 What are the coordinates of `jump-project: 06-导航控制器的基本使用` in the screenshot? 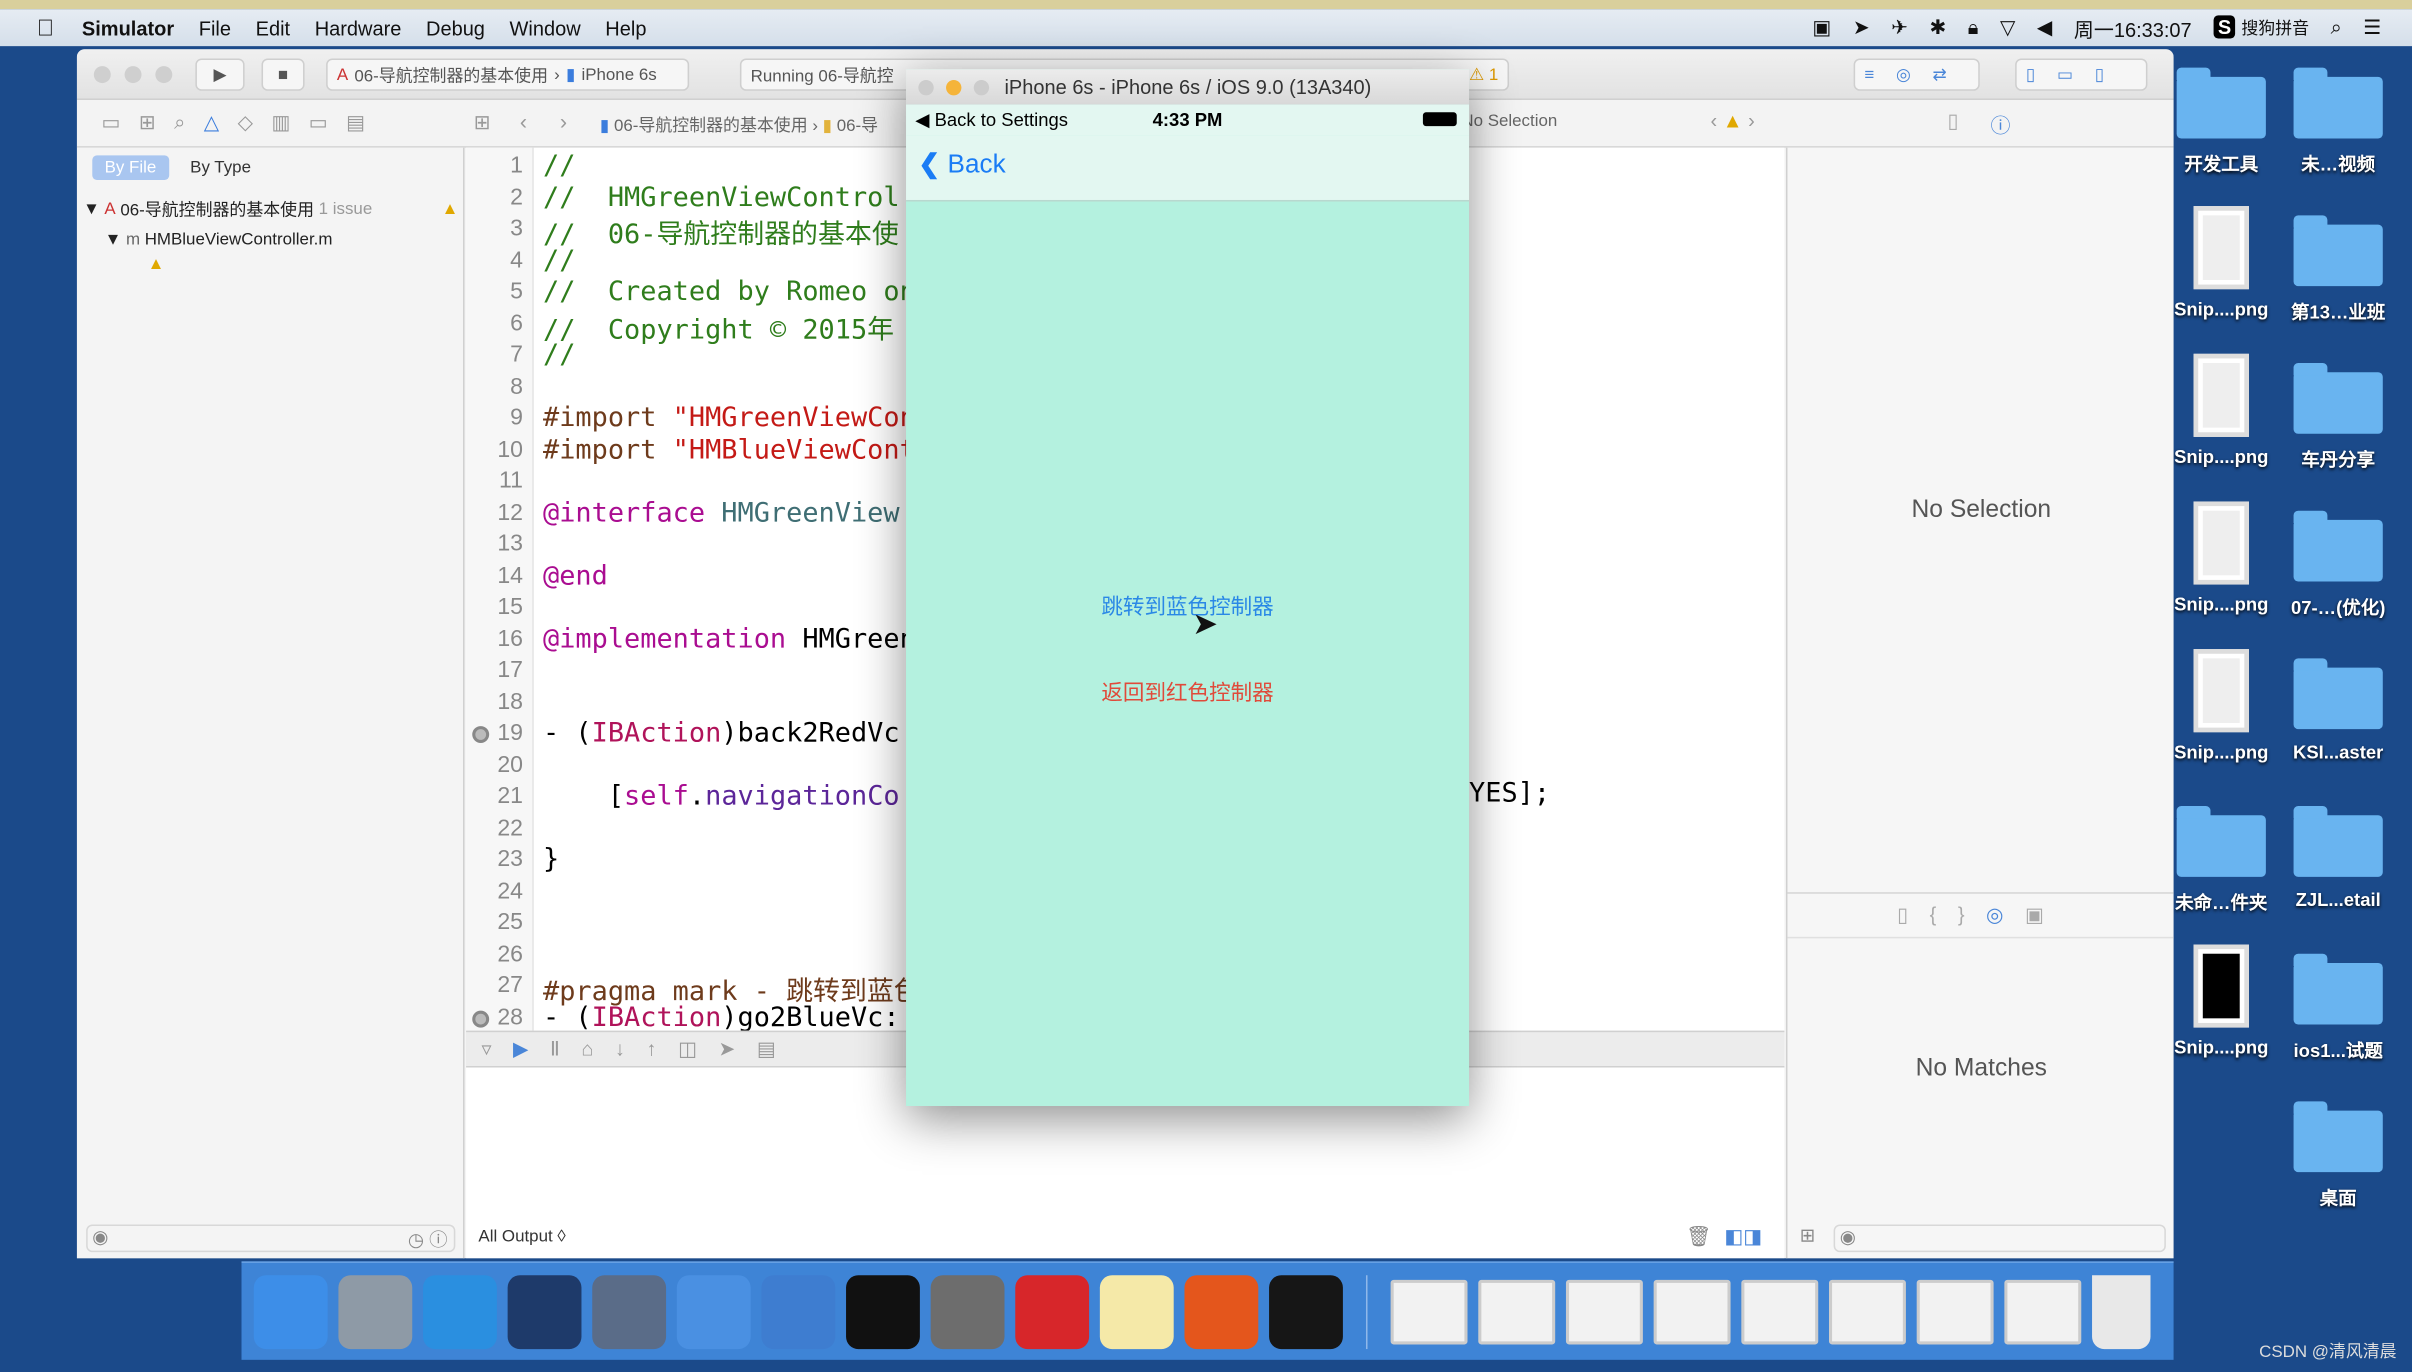 It's located at (711, 126).